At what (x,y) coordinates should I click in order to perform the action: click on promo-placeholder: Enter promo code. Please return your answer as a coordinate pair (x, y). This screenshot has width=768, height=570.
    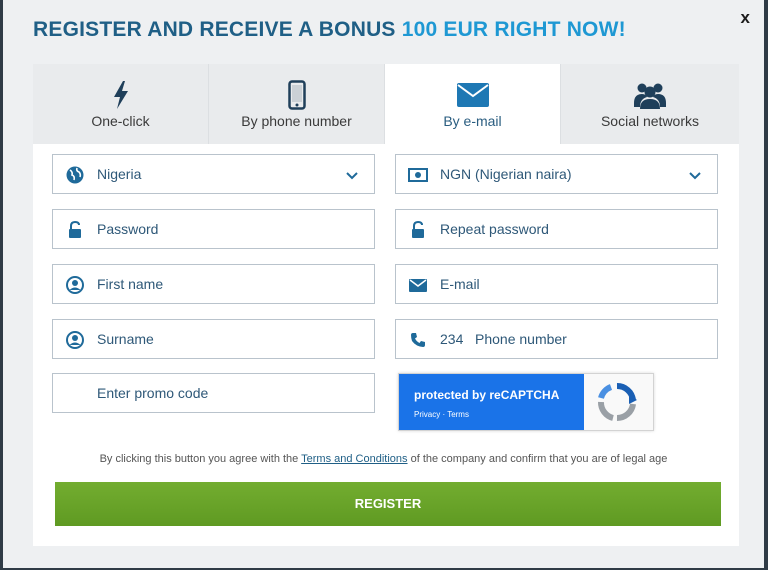
    Looking at the image, I should click on (153, 393).